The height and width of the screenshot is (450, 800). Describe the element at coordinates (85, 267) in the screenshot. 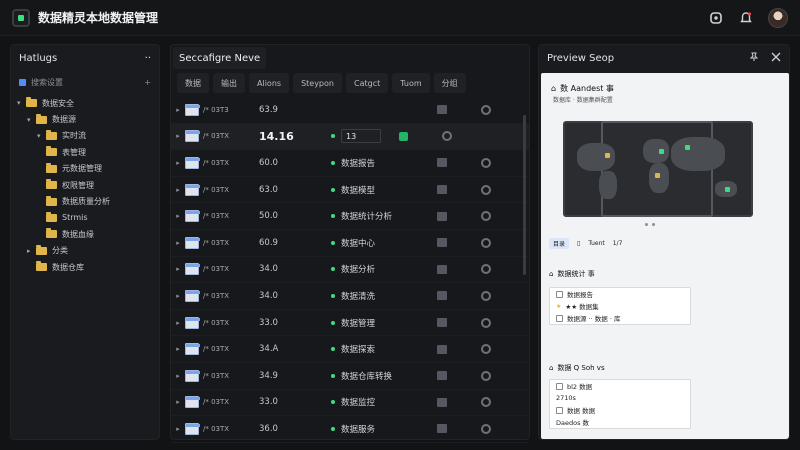

I see `tree-item: 数据仓库` at that location.